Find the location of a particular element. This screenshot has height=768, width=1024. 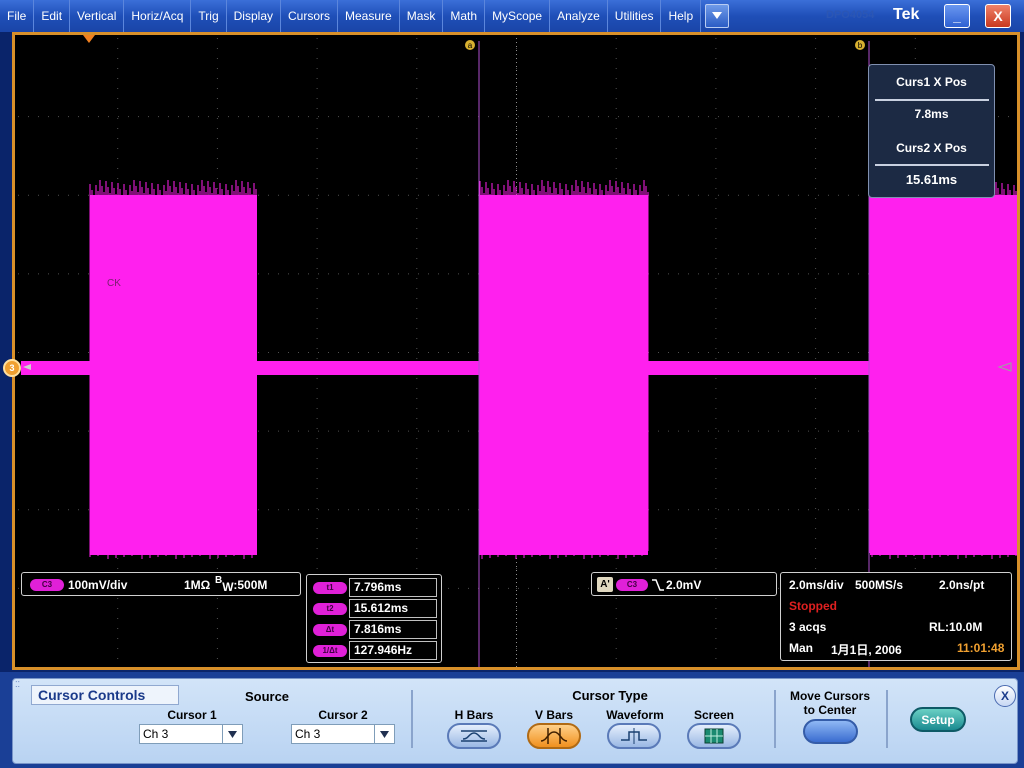

inv-delta-t-pill: 1/Δt is located at coordinates (330, 650).